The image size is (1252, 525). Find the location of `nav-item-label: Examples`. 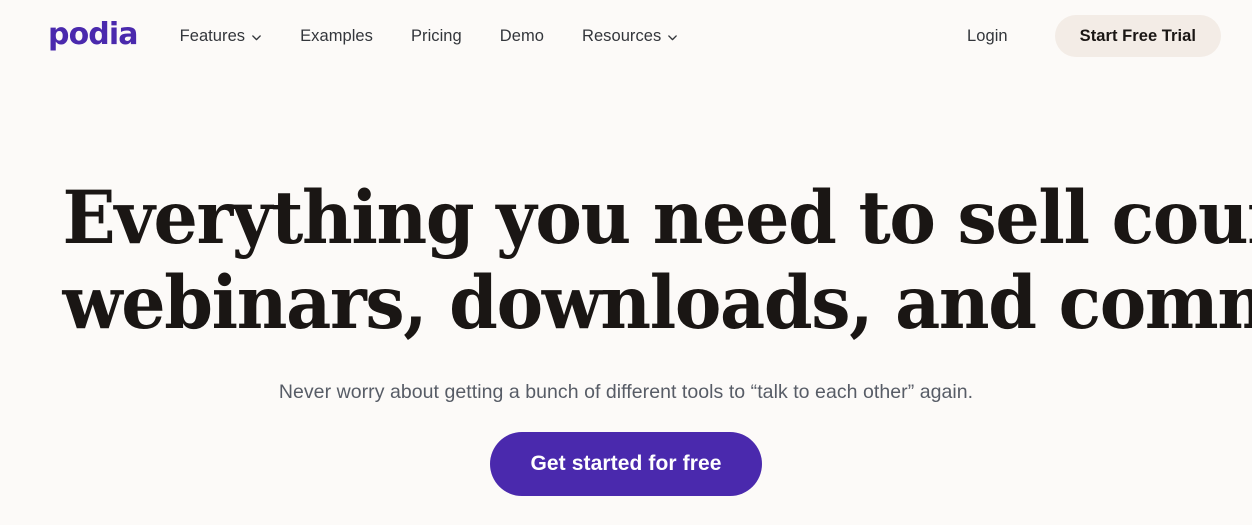

nav-item-label: Examples is located at coordinates (336, 35).